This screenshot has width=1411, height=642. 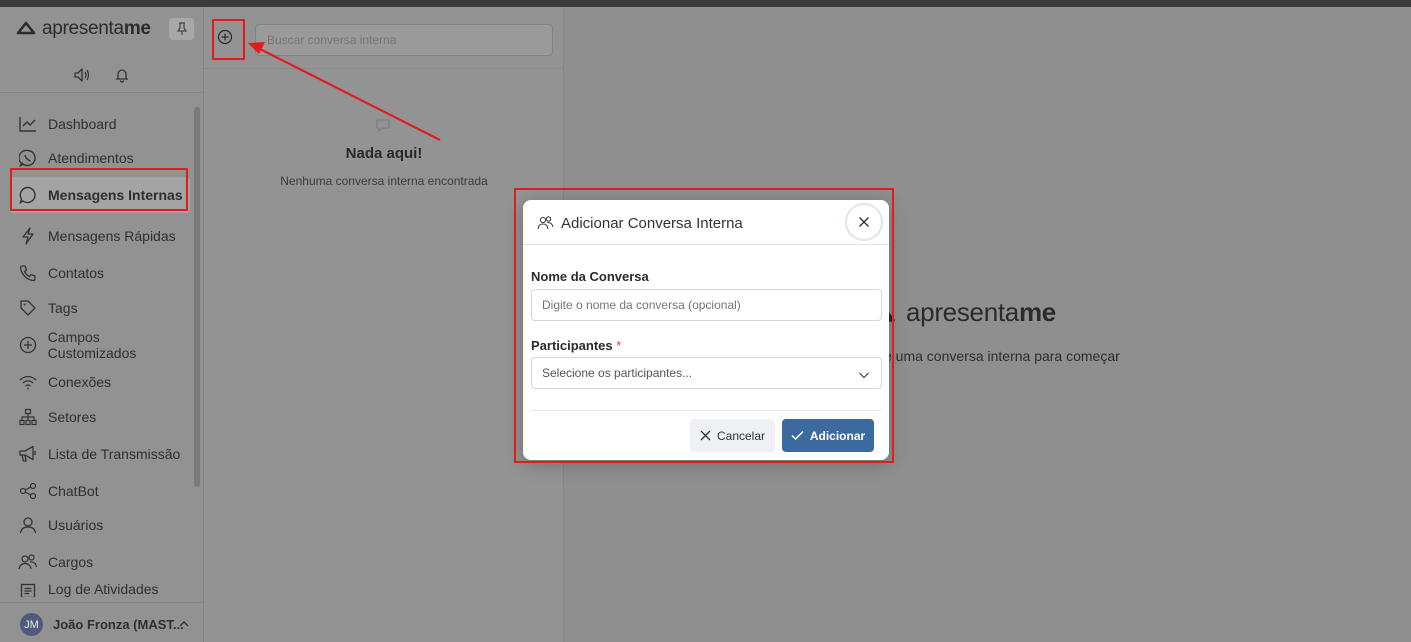 What do you see at coordinates (82, 77) in the screenshot?
I see `speaker-icon` at bounding box center [82, 77].